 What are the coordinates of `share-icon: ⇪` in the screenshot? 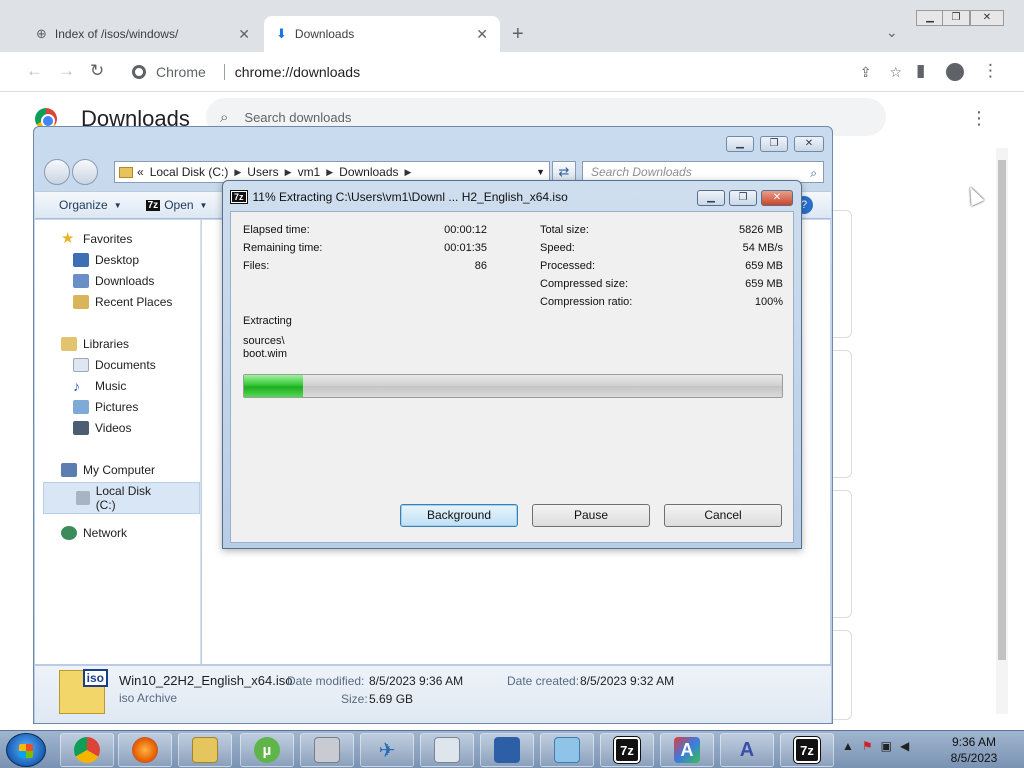 It's located at (866, 72).